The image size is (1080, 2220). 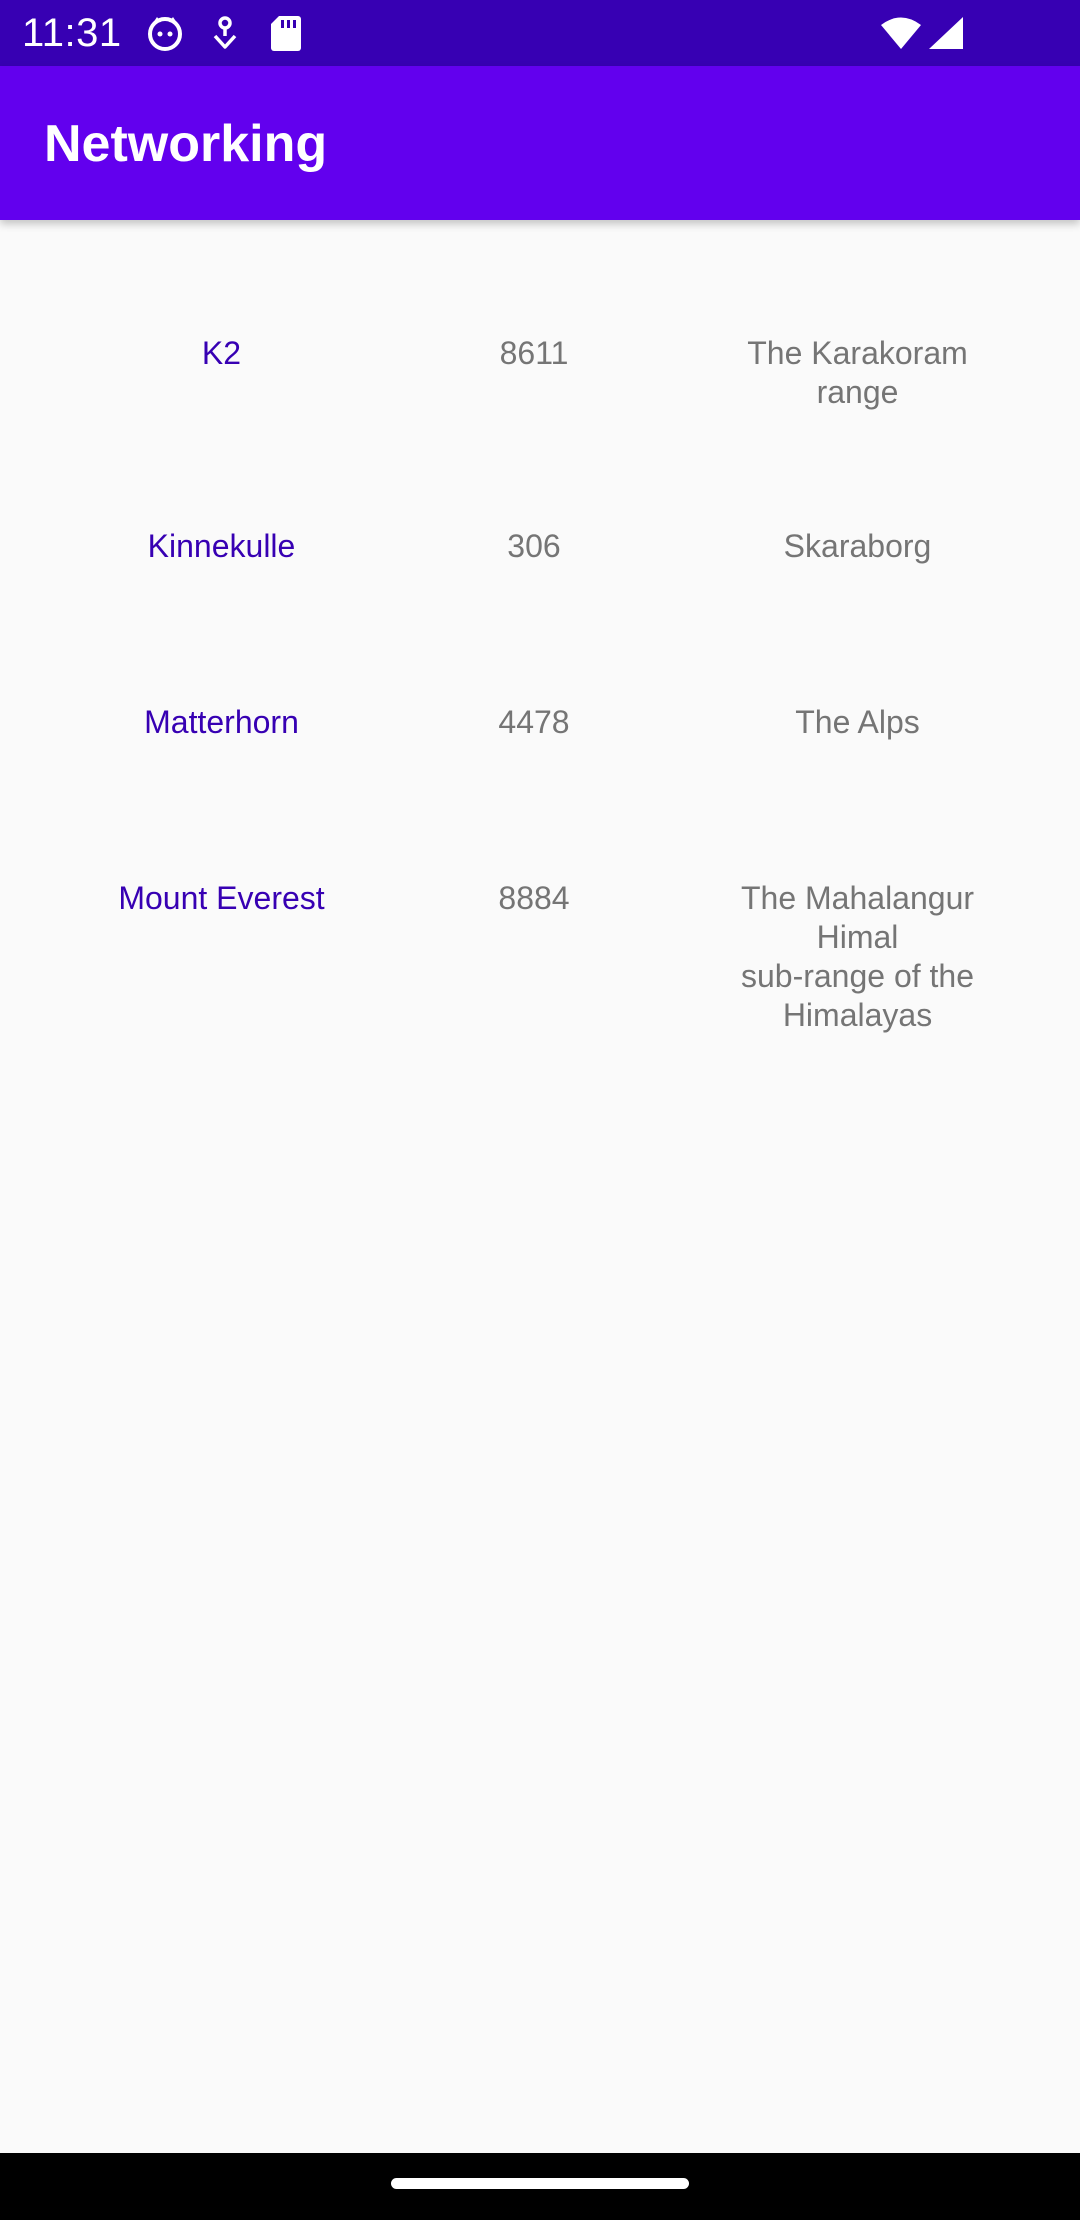 What do you see at coordinates (901, 35) in the screenshot?
I see `wifi-icon` at bounding box center [901, 35].